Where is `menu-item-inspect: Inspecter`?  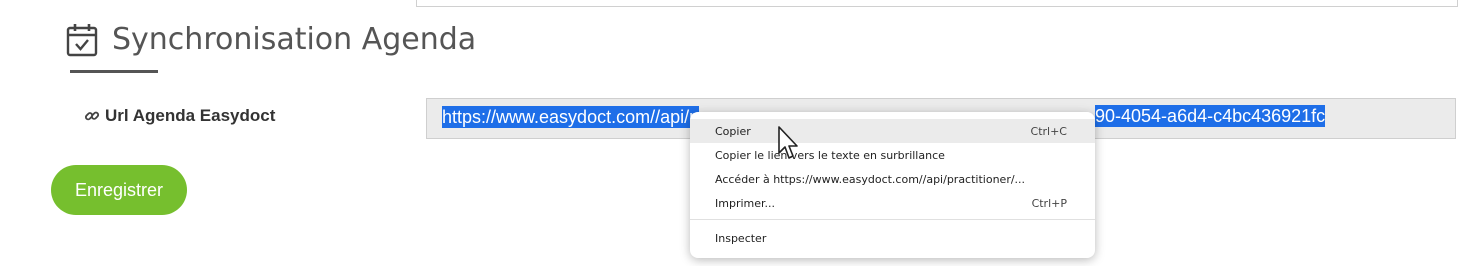 menu-item-inspect: Inspecter is located at coordinates (892, 238).